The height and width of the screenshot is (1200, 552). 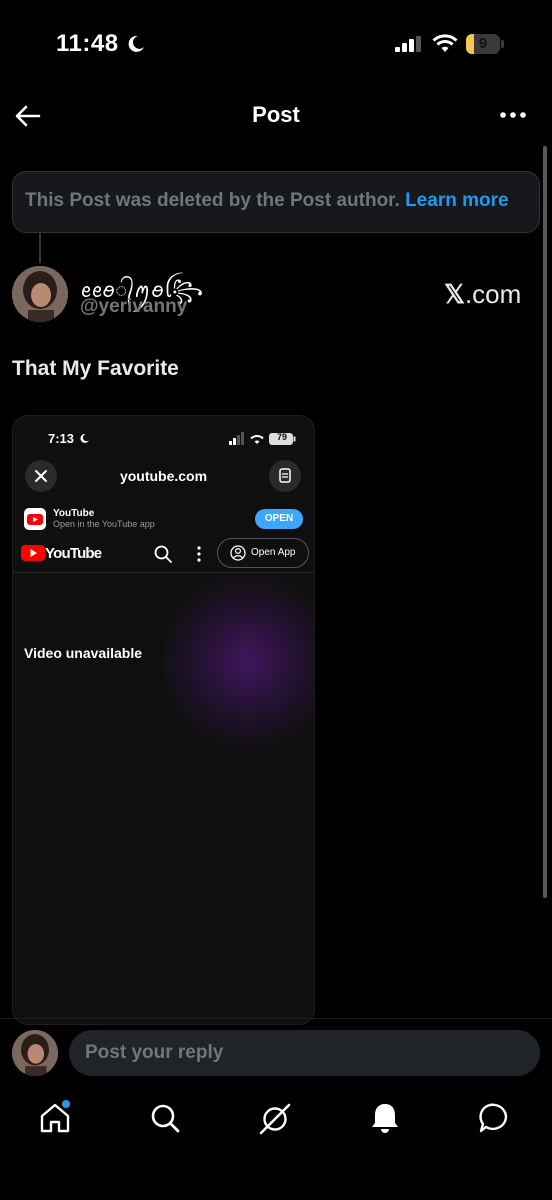 I want to click on tab-home, so click(x=55, y=1118).